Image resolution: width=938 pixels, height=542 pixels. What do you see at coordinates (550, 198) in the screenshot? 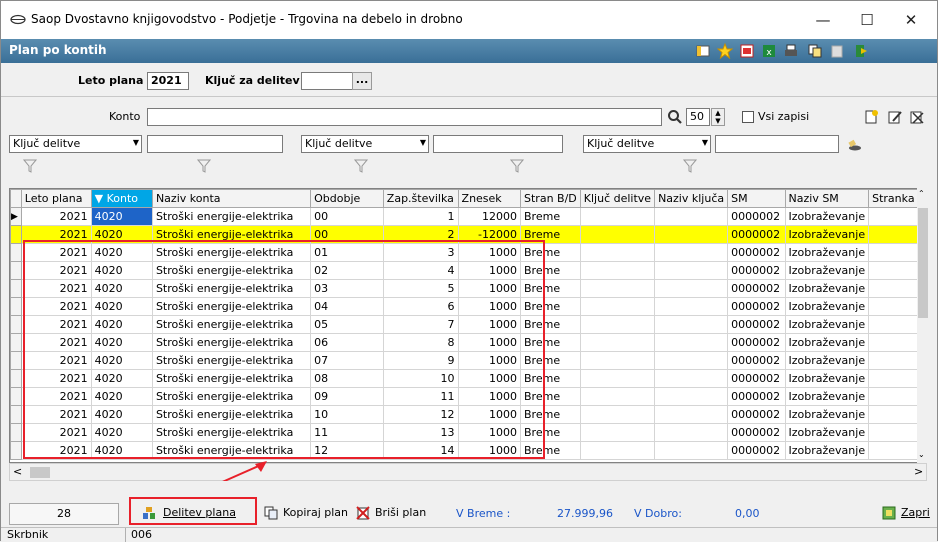
I see `column-header: Stran B/D` at bounding box center [550, 198].